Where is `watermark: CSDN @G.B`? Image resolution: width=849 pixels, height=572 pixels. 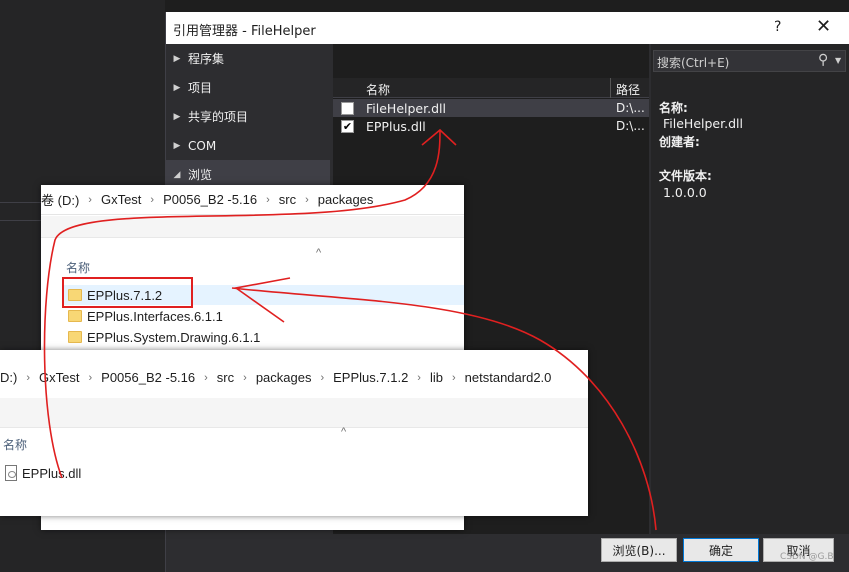
watermark: CSDN @G.B is located at coordinates (807, 557).